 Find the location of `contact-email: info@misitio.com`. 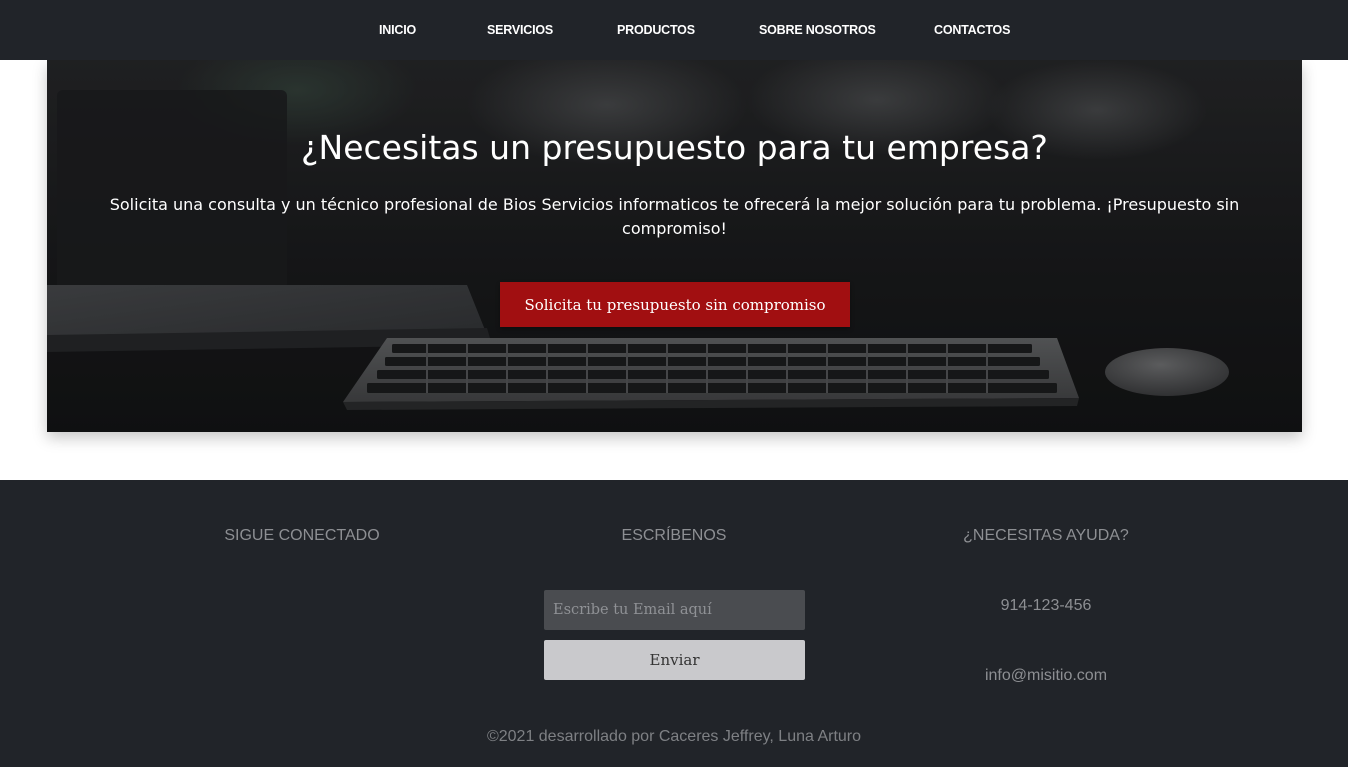

contact-email: info@misitio.com is located at coordinates (1046, 675).